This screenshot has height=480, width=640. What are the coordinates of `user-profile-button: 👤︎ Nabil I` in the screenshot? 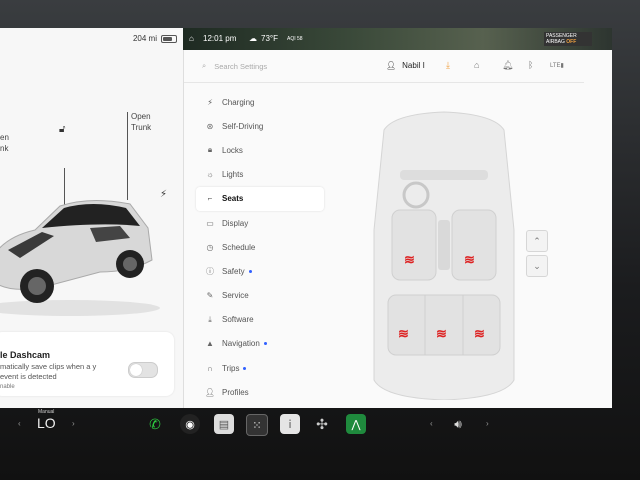 It's located at (405, 65).